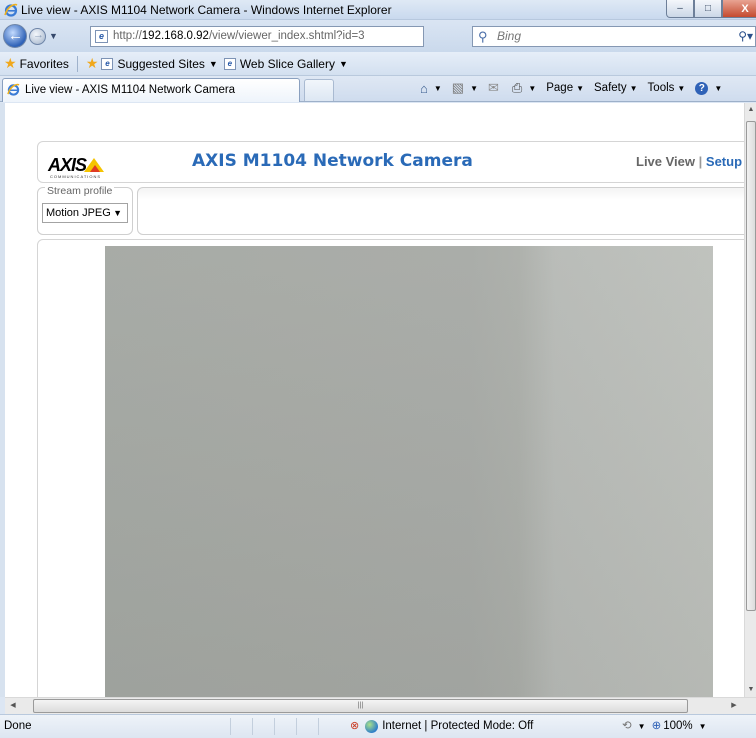 Image resolution: width=756 pixels, height=738 pixels. Describe the element at coordinates (372, 726) in the screenshot. I see `internet-globe-icon` at that location.